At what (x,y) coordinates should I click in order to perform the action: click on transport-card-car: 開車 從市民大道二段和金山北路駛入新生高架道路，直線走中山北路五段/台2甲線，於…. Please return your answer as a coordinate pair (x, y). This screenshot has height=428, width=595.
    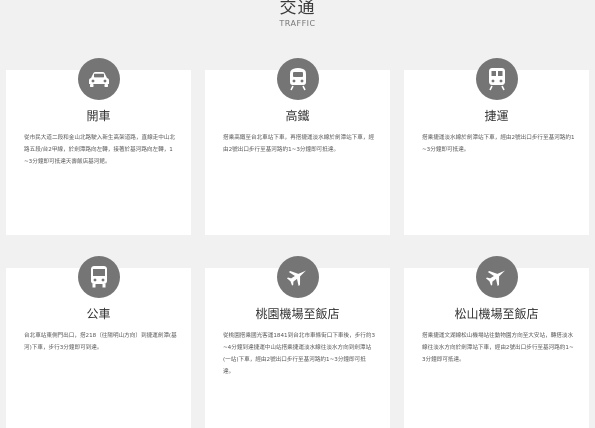
    Looking at the image, I should click on (98, 146).